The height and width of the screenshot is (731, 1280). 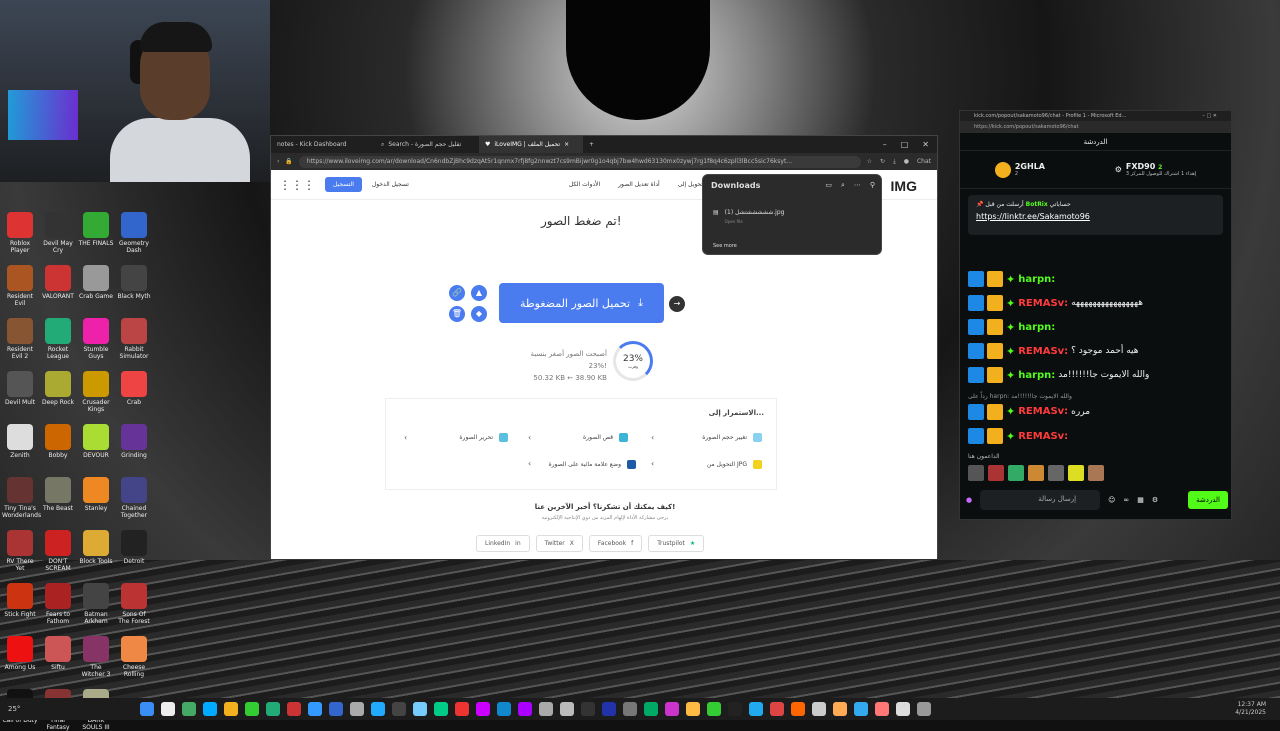 I want to click on desktop-app-icon: Zenith, so click(x=20, y=441).